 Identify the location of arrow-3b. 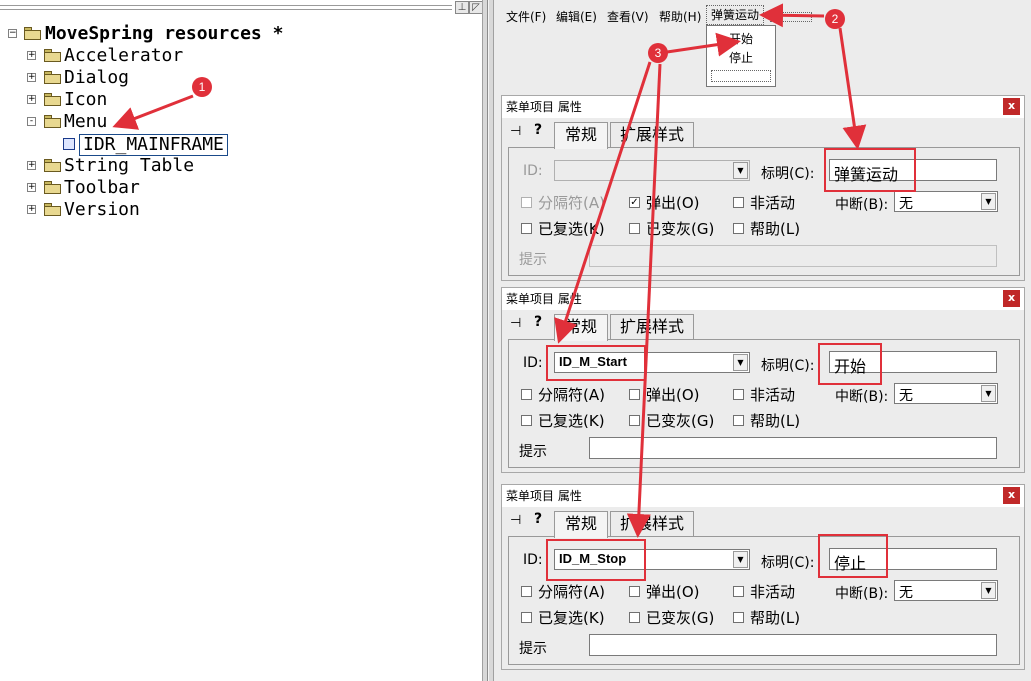
(603, 202).